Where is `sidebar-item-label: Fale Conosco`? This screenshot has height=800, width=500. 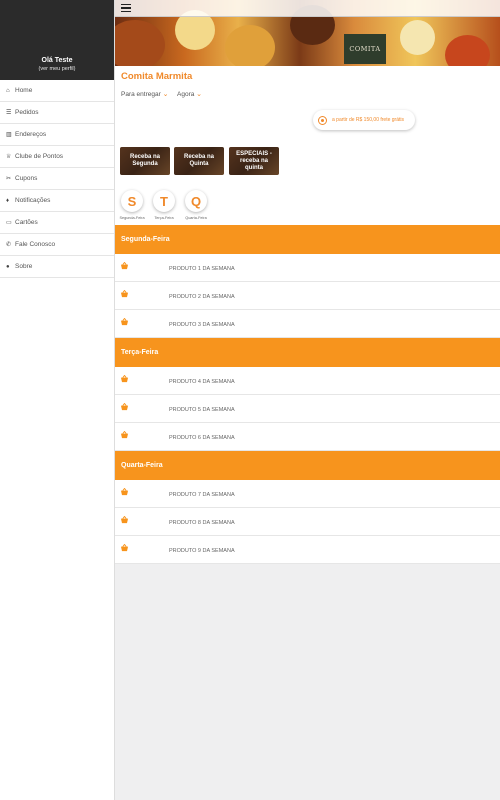
sidebar-item-label: Fale Conosco is located at coordinates (35, 244).